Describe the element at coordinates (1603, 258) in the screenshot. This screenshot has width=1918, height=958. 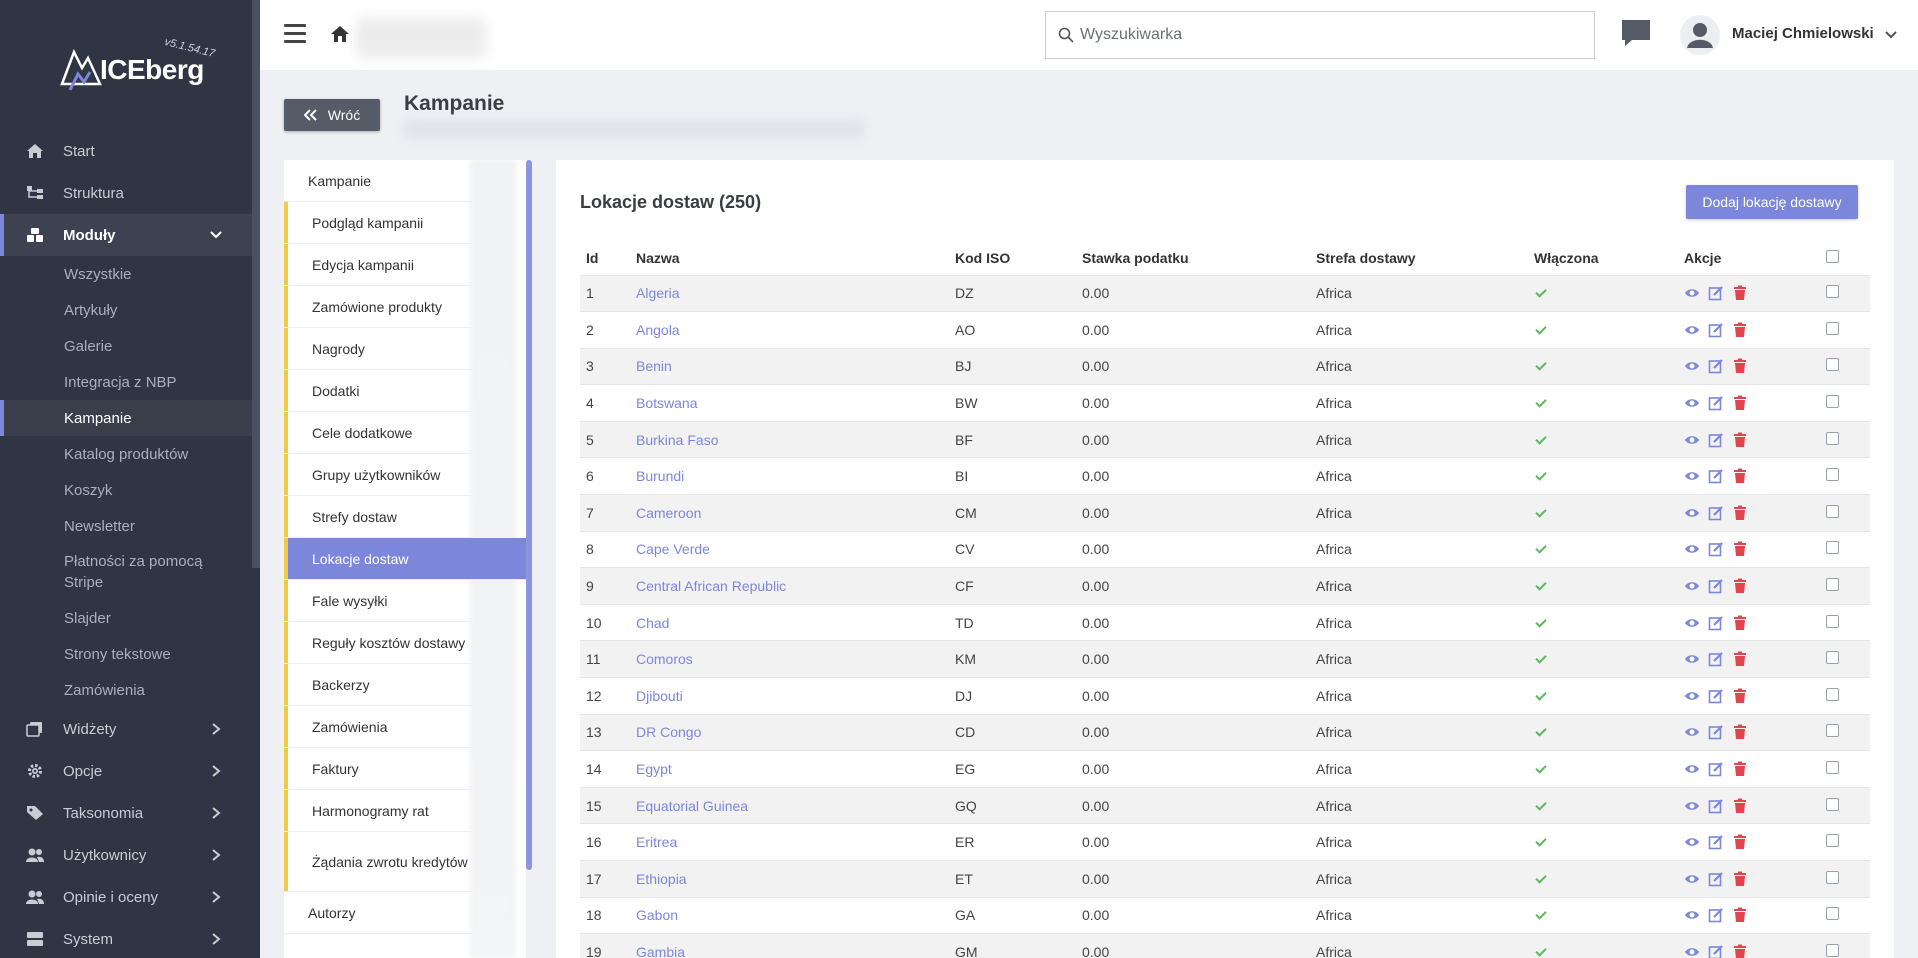
I see `col-enabled: Włączona` at that location.